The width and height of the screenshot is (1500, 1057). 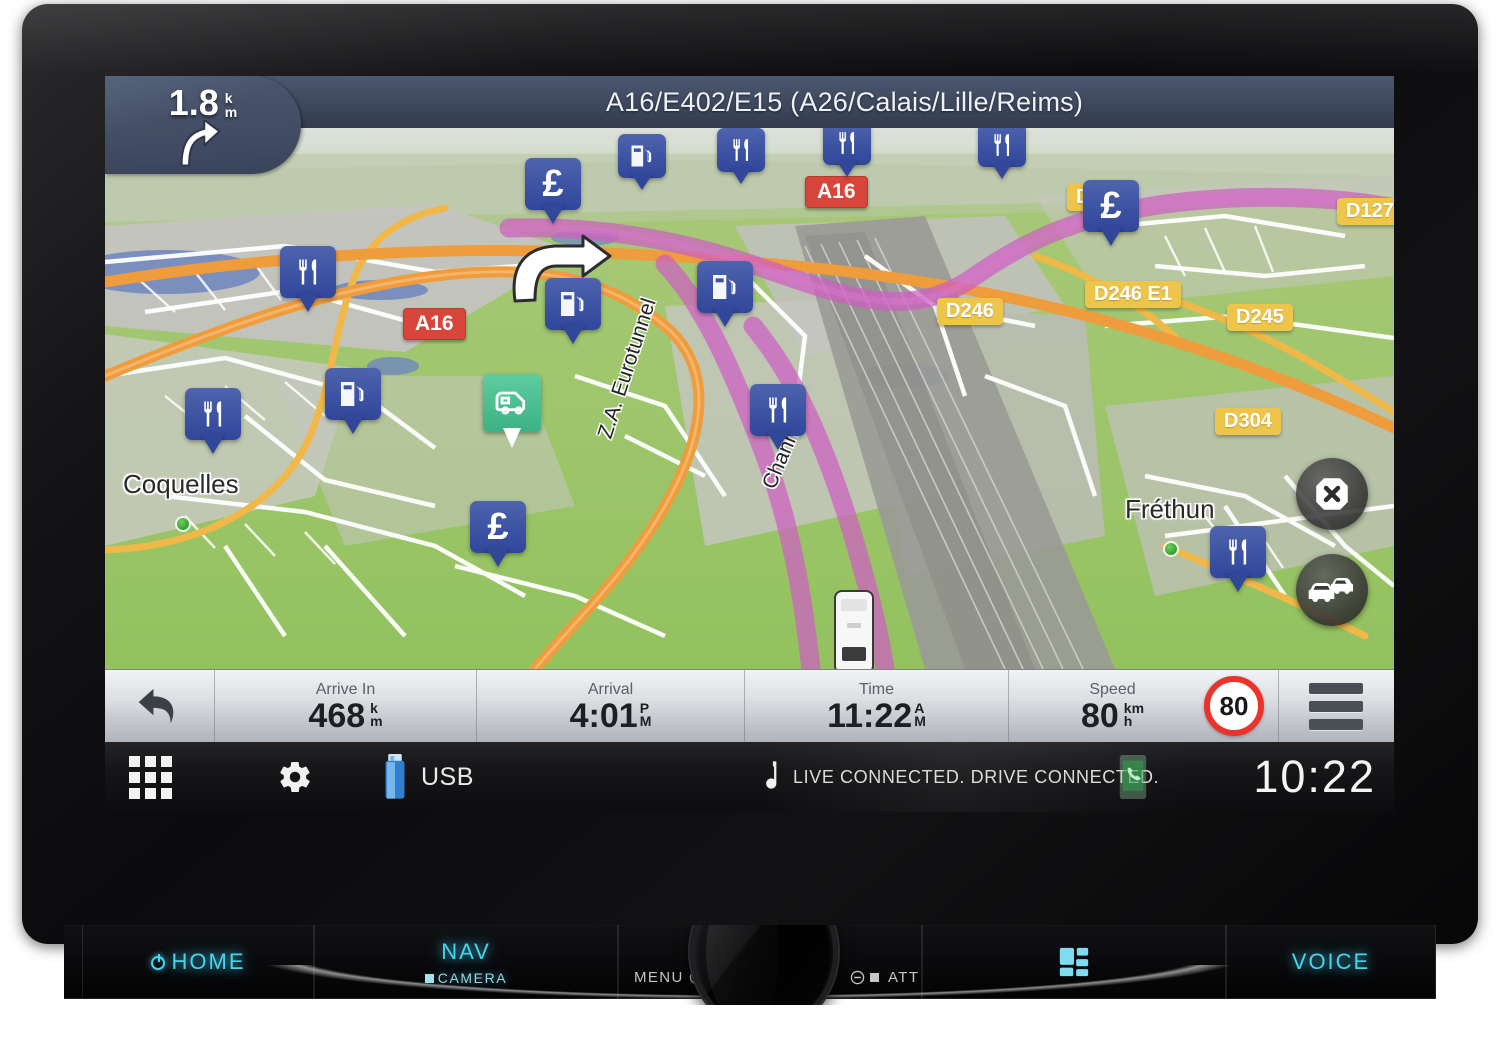 I want to click on arrival-value-group: 4:01 PM, so click(x=611, y=716).